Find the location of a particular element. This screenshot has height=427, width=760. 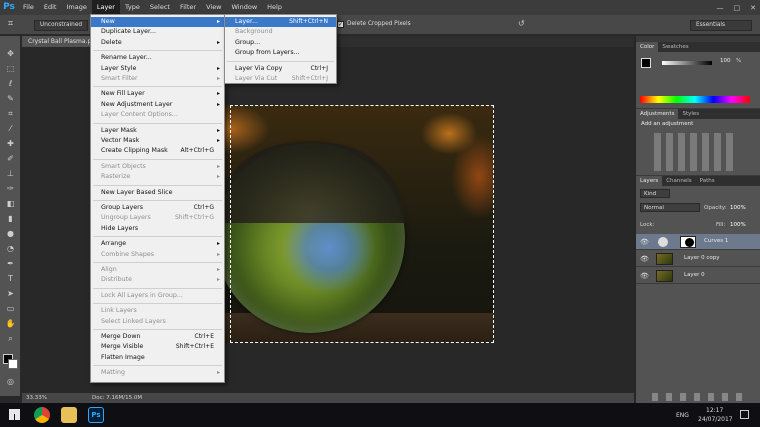

layer-row-curves: 👁 Curves 1 is located at coordinates (698, 242).